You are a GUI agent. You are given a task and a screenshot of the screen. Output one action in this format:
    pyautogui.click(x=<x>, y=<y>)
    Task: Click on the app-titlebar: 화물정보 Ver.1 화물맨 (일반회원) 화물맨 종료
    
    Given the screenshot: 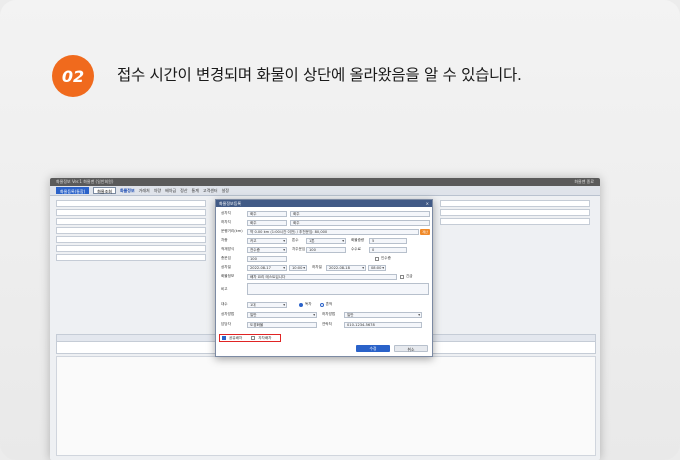 What is the action you would take?
    pyautogui.click(x=325, y=182)
    